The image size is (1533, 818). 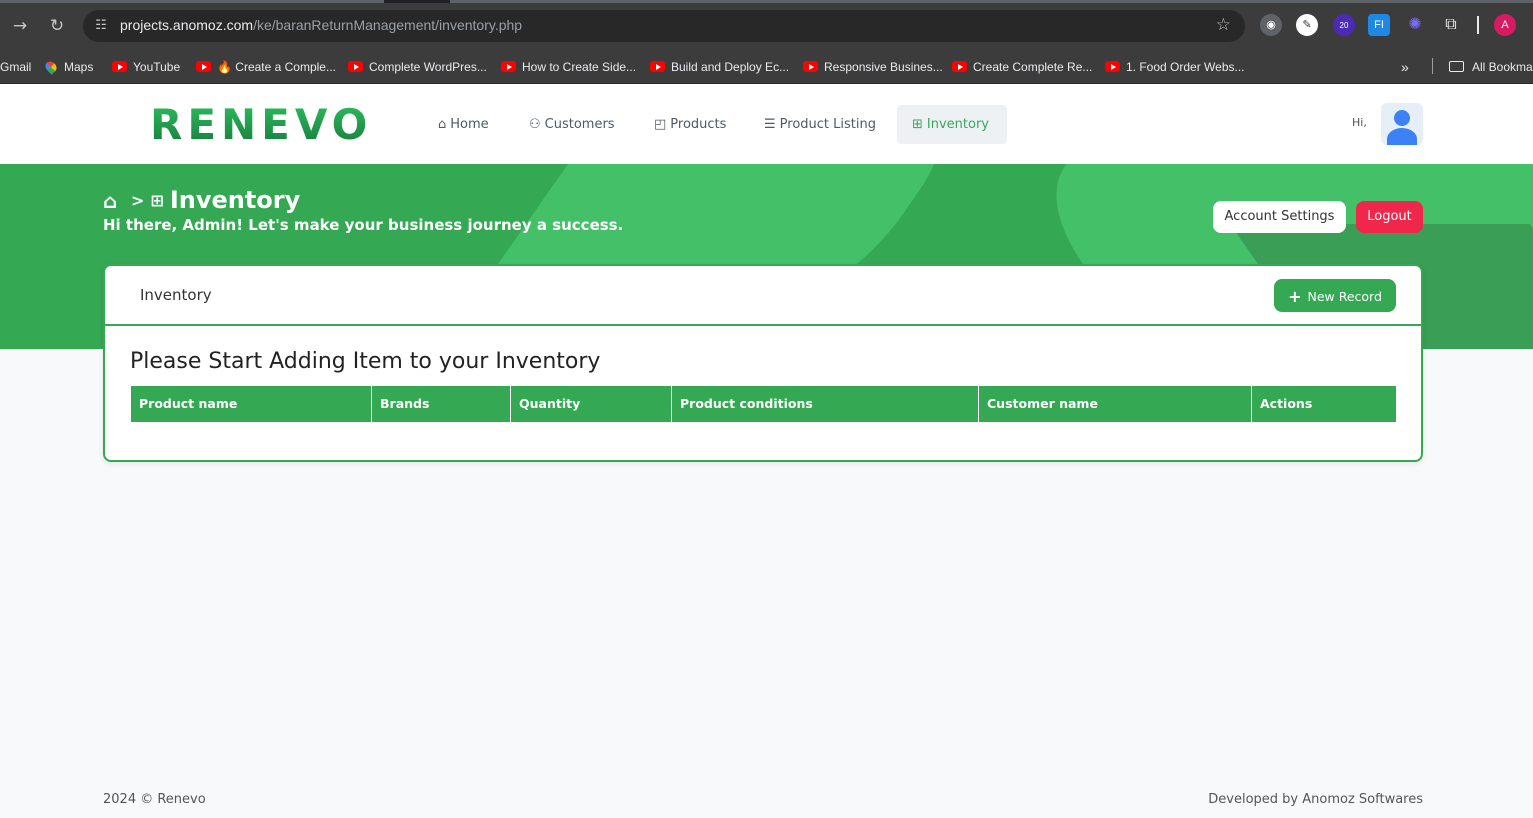 What do you see at coordinates (1389, 217) in the screenshot?
I see `logout-button: Logout` at bounding box center [1389, 217].